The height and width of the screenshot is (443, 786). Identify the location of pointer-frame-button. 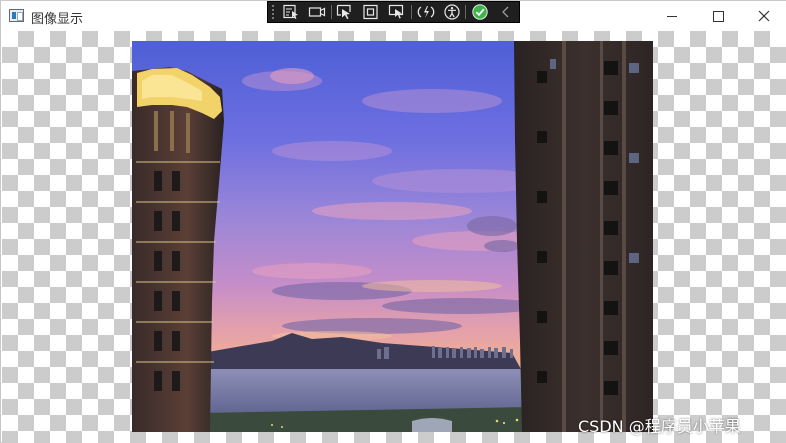
(397, 12).